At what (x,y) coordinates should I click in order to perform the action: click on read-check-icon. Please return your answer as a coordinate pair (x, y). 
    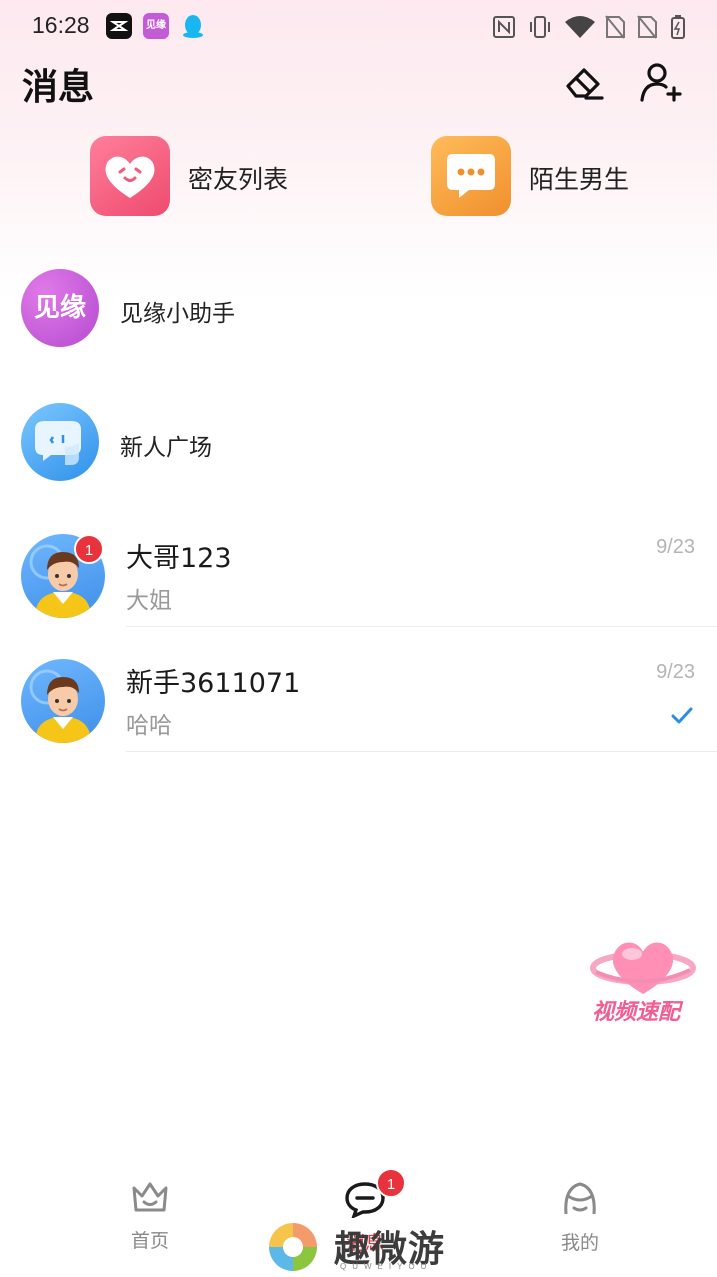
    Looking at the image, I should click on (682, 715).